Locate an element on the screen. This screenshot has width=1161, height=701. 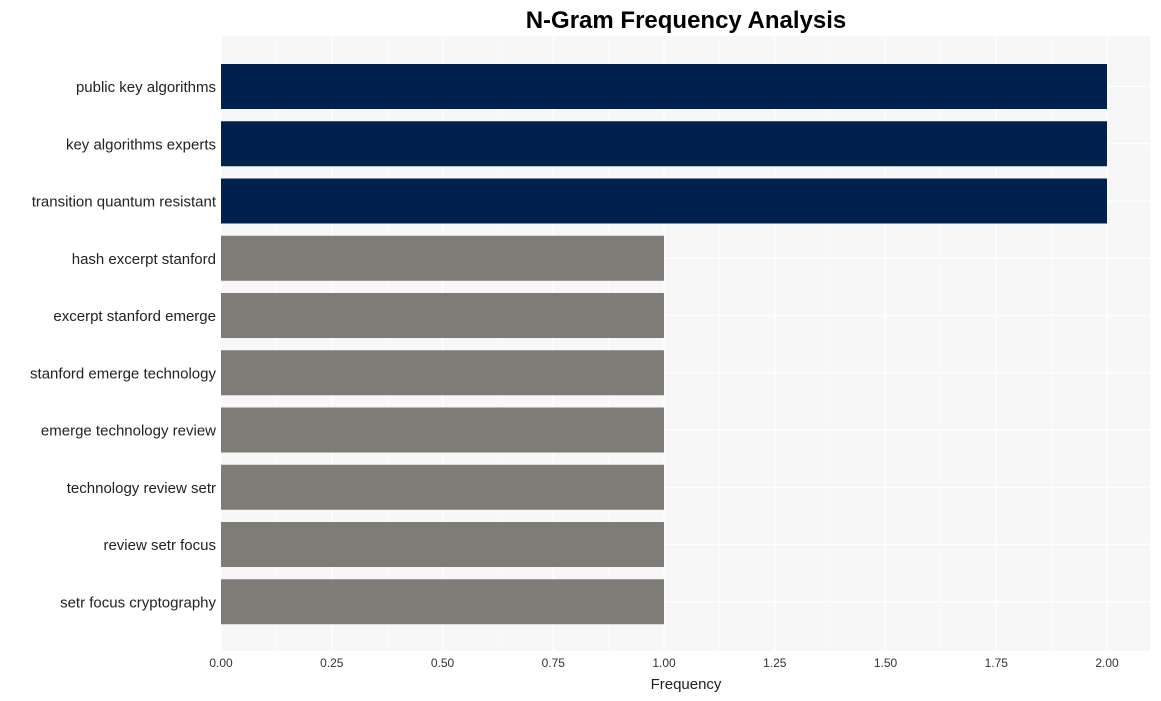
y-tick-label: setr focus cryptography is located at coordinates (138, 602).